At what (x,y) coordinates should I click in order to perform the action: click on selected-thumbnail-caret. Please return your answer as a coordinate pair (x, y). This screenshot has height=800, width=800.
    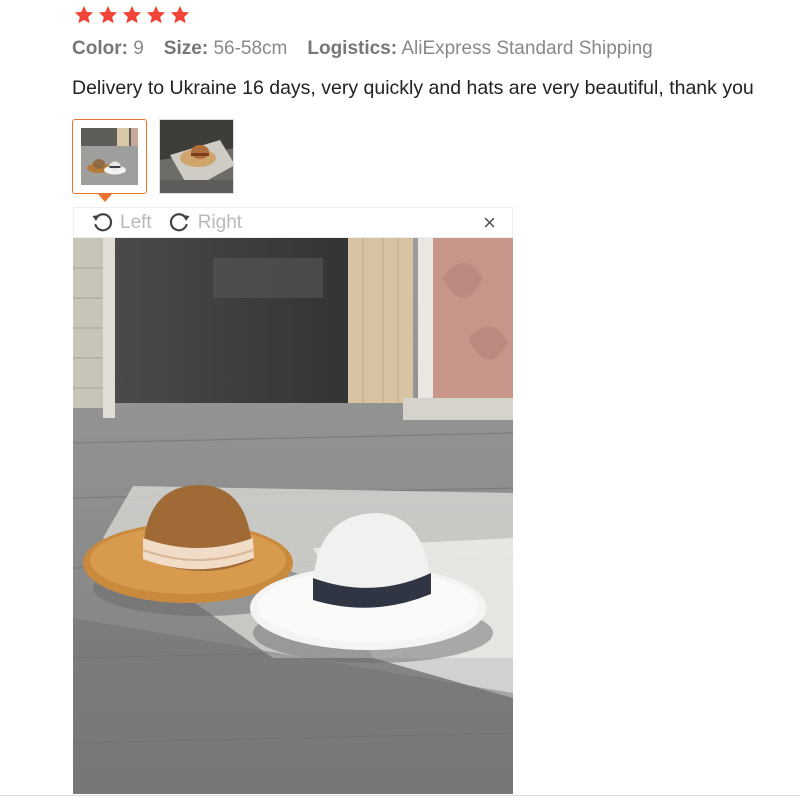
    Looking at the image, I should click on (105, 198).